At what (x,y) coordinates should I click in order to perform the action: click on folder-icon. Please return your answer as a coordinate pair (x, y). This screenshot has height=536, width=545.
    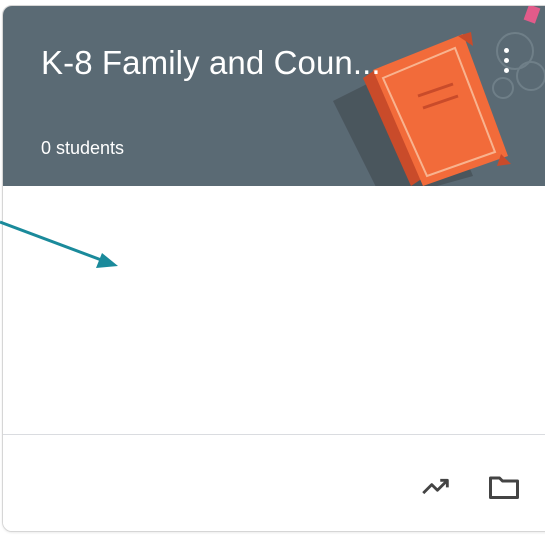
    Looking at the image, I should click on (504, 487).